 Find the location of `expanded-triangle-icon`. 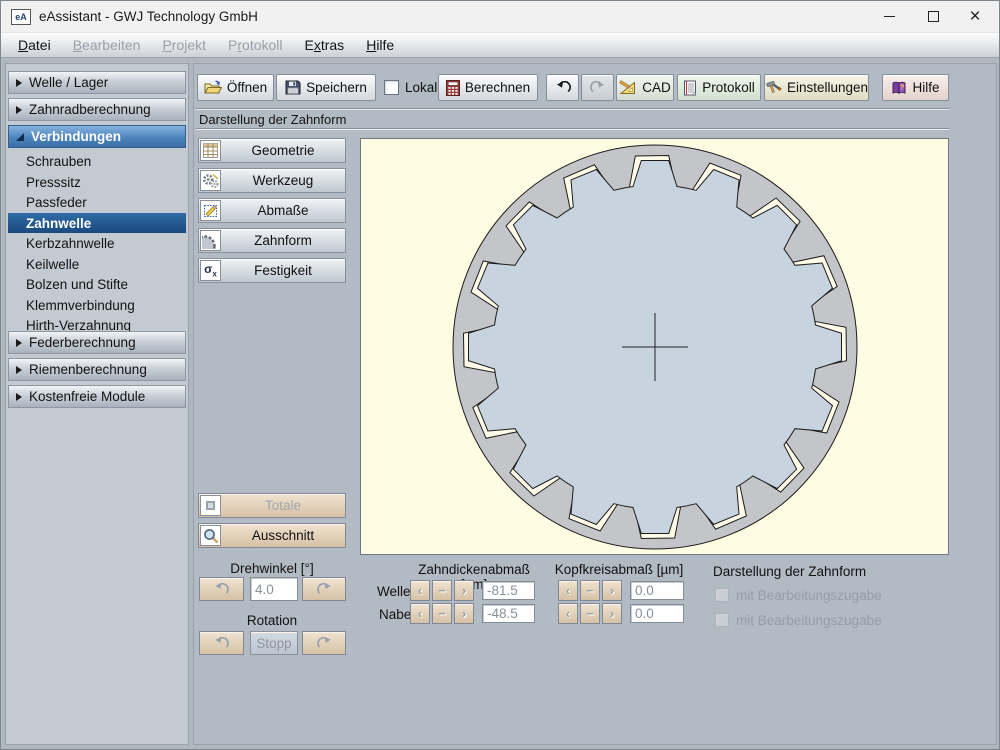

expanded-triangle-icon is located at coordinates (20, 136).